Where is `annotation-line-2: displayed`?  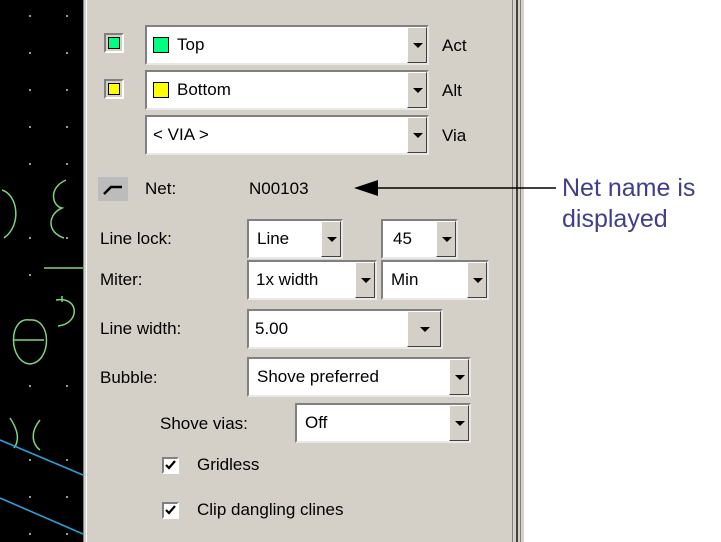
annotation-line-2: displayed is located at coordinates (615, 219).